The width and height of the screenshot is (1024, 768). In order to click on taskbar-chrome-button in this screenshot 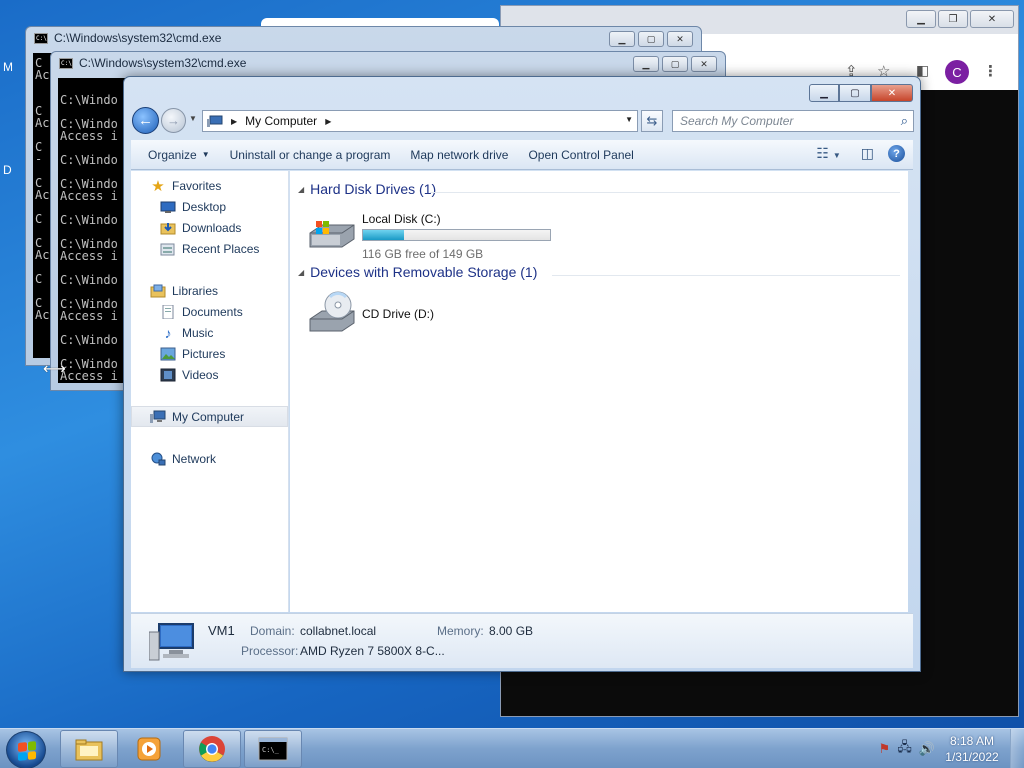, I will do `click(212, 749)`.